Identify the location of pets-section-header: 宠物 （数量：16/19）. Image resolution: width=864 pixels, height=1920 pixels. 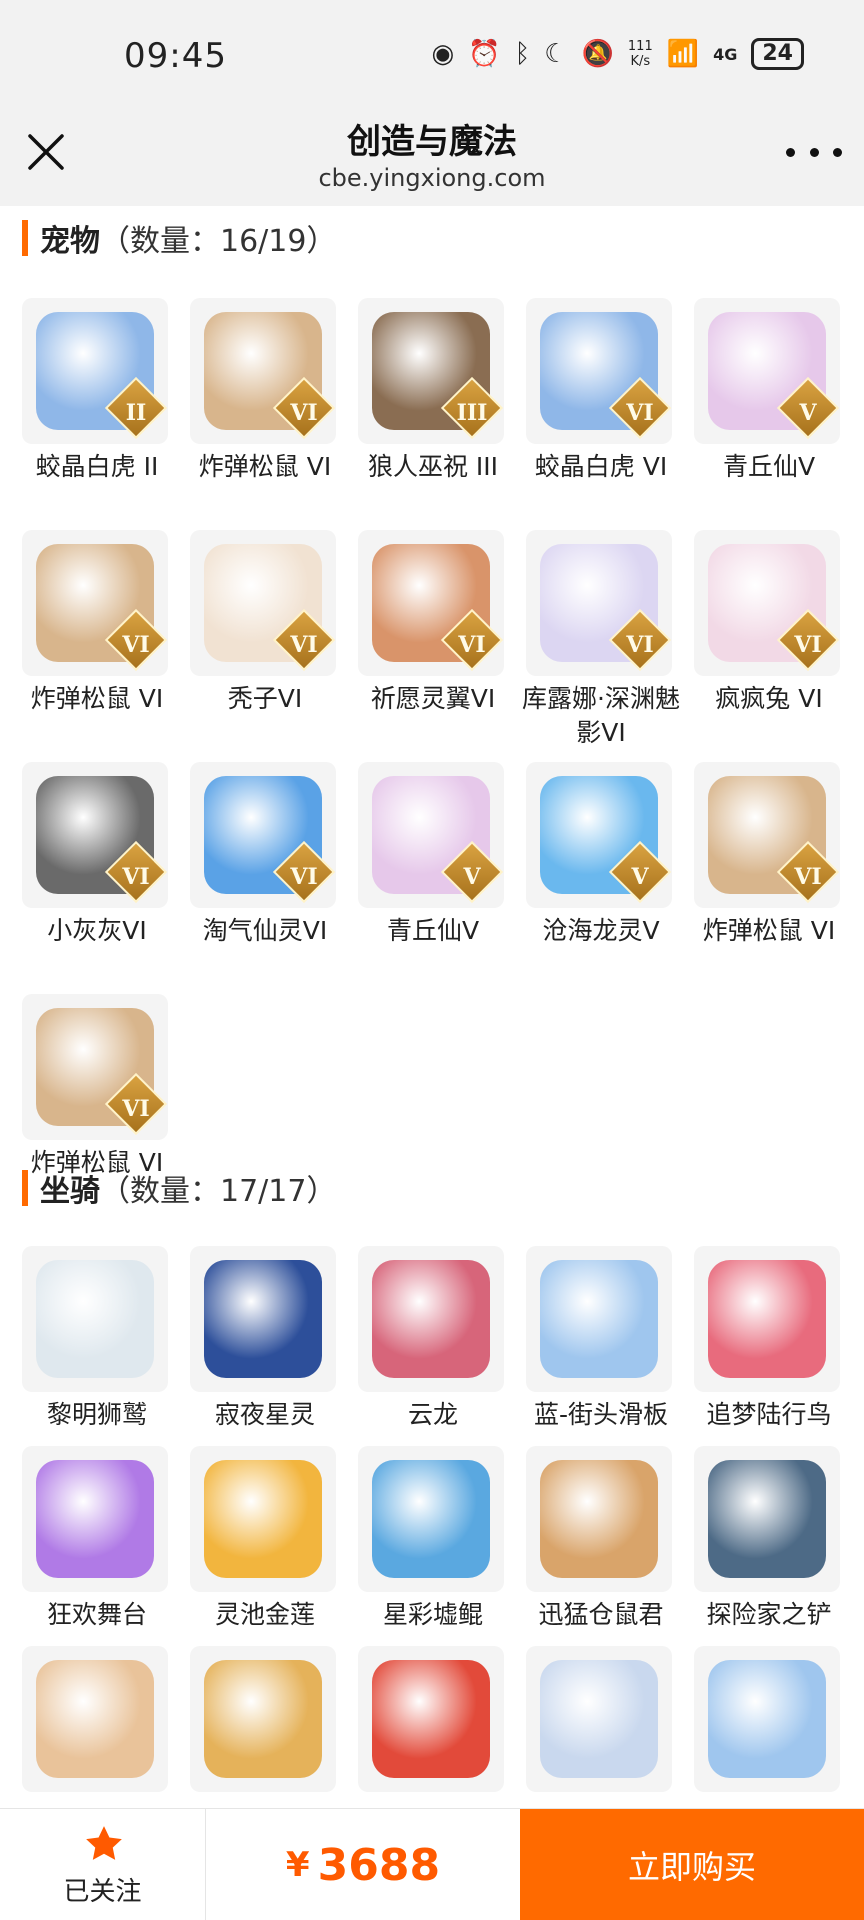
(179, 238).